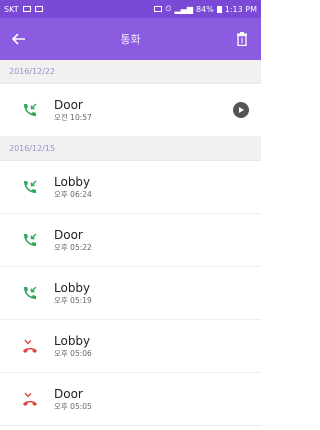  What do you see at coordinates (73, 406) in the screenshot?
I see `call-time: 오후 05:05` at bounding box center [73, 406].